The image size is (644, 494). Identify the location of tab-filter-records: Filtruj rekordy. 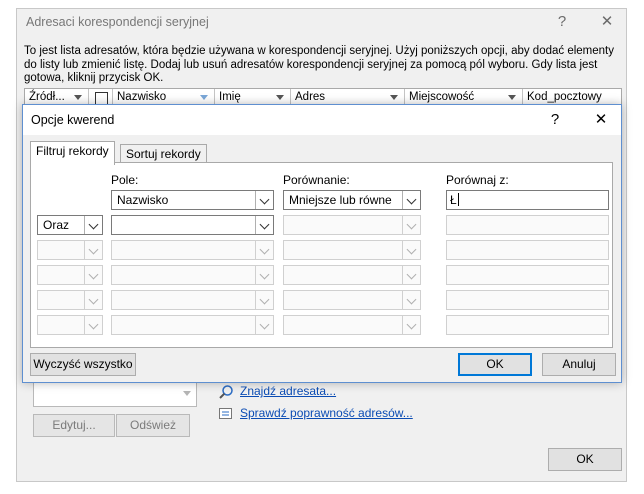
(72, 153).